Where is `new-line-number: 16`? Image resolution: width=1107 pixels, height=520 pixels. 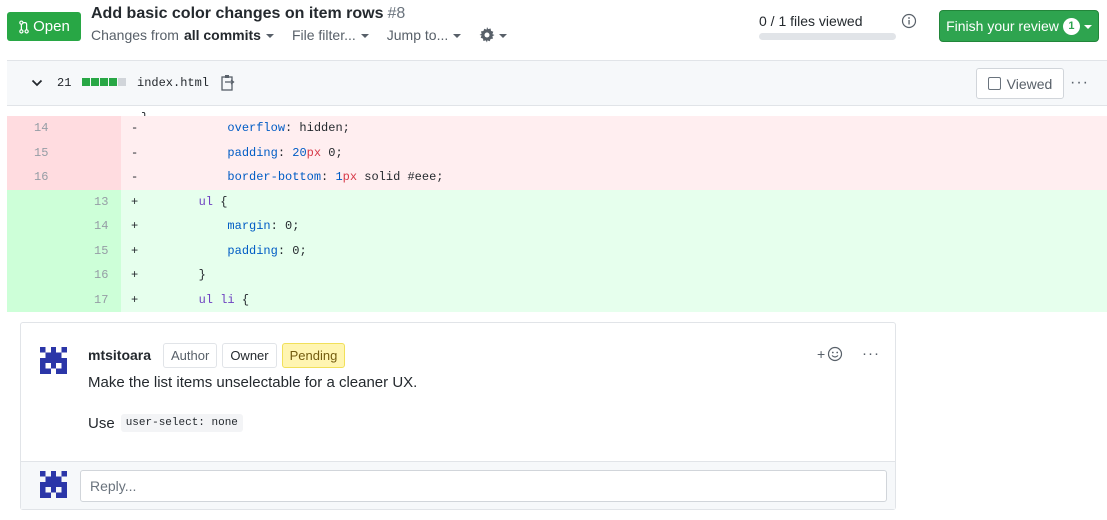 new-line-number: 16 is located at coordinates (94, 275).